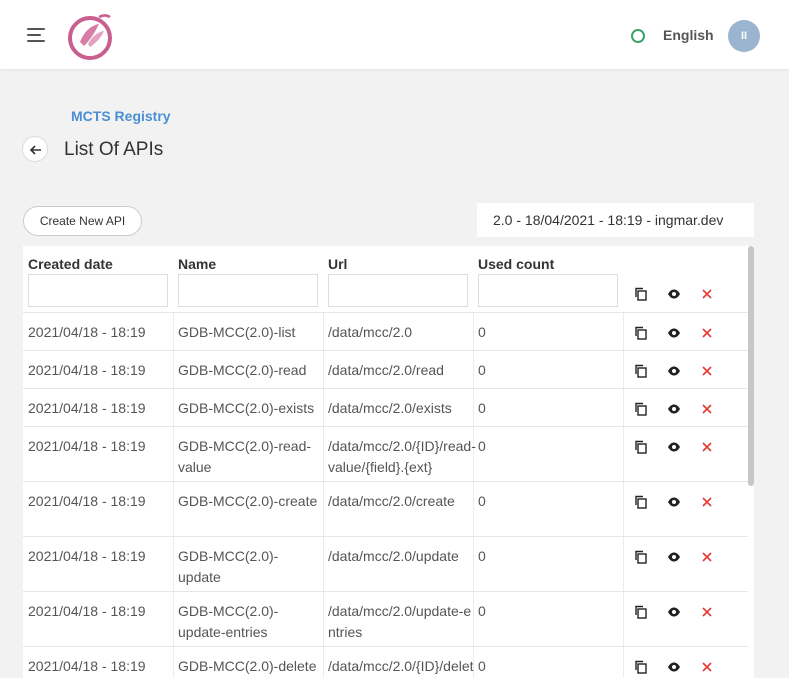 This screenshot has width=789, height=678. Describe the element at coordinates (242, 370) in the screenshot. I see `cell-name: GDB-MCC(2.0)-read` at that location.